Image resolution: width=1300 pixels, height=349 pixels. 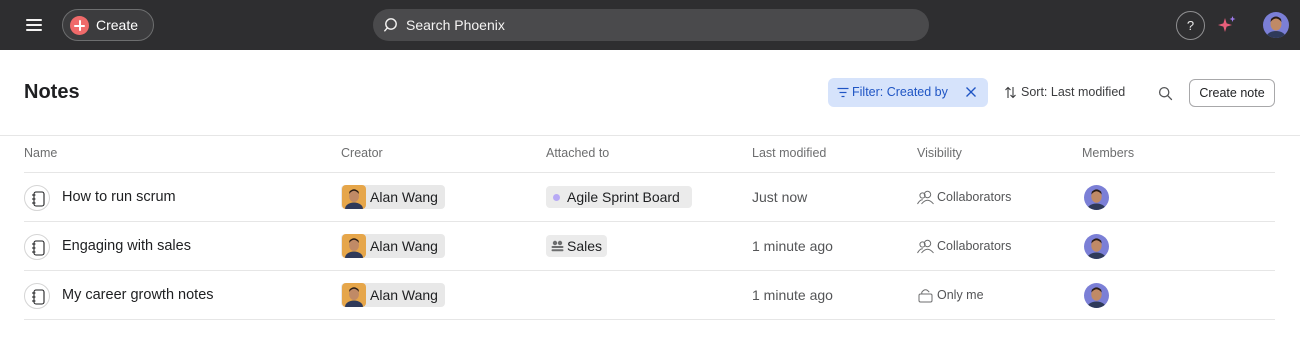 What do you see at coordinates (585, 246) in the screenshot?
I see `attached-name: Sales` at bounding box center [585, 246].